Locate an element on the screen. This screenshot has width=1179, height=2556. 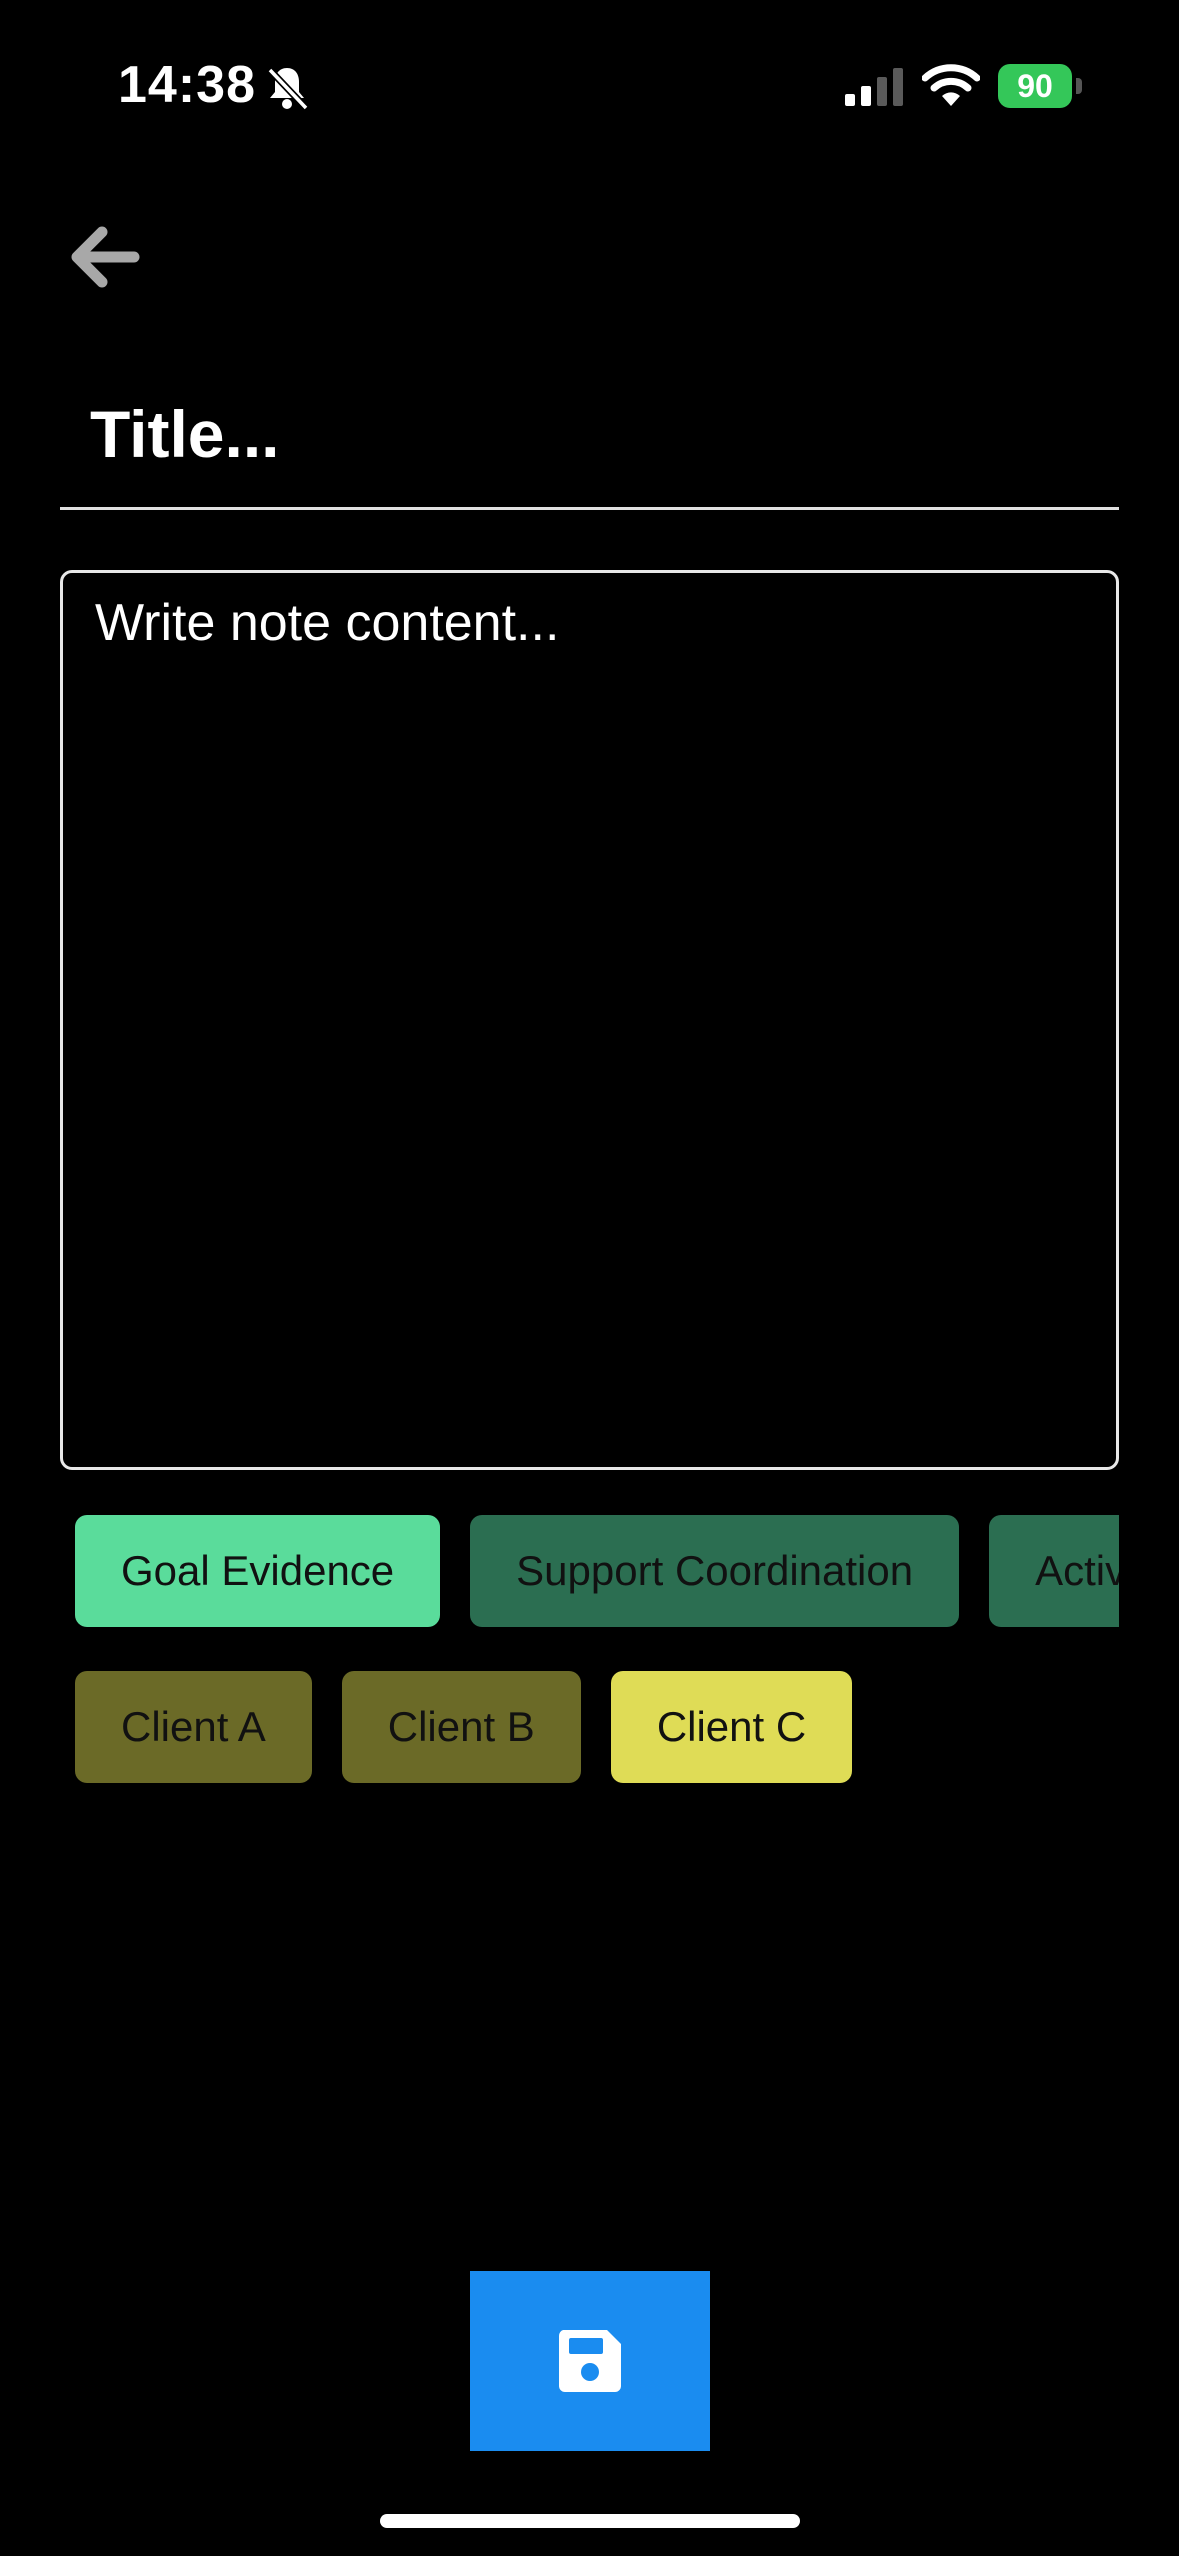
battery-cap is located at coordinates (1079, 86).